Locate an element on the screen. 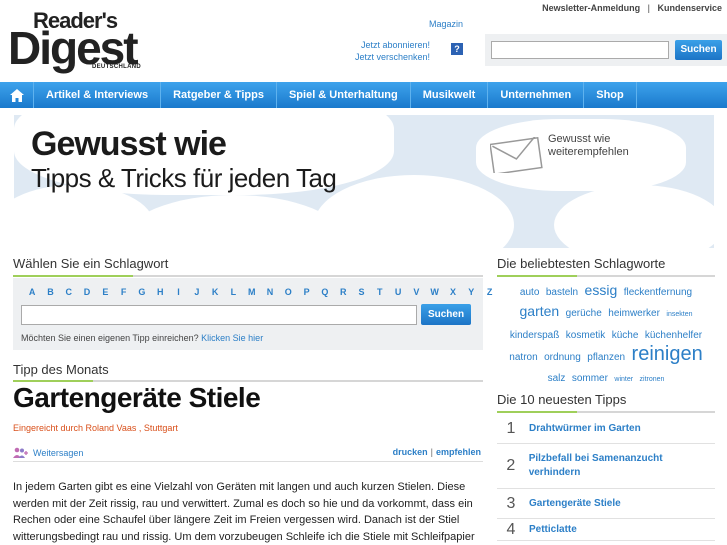 Image resolution: width=727 pixels, height=545 pixels. search-box: Suchen is located at coordinates (606, 50).